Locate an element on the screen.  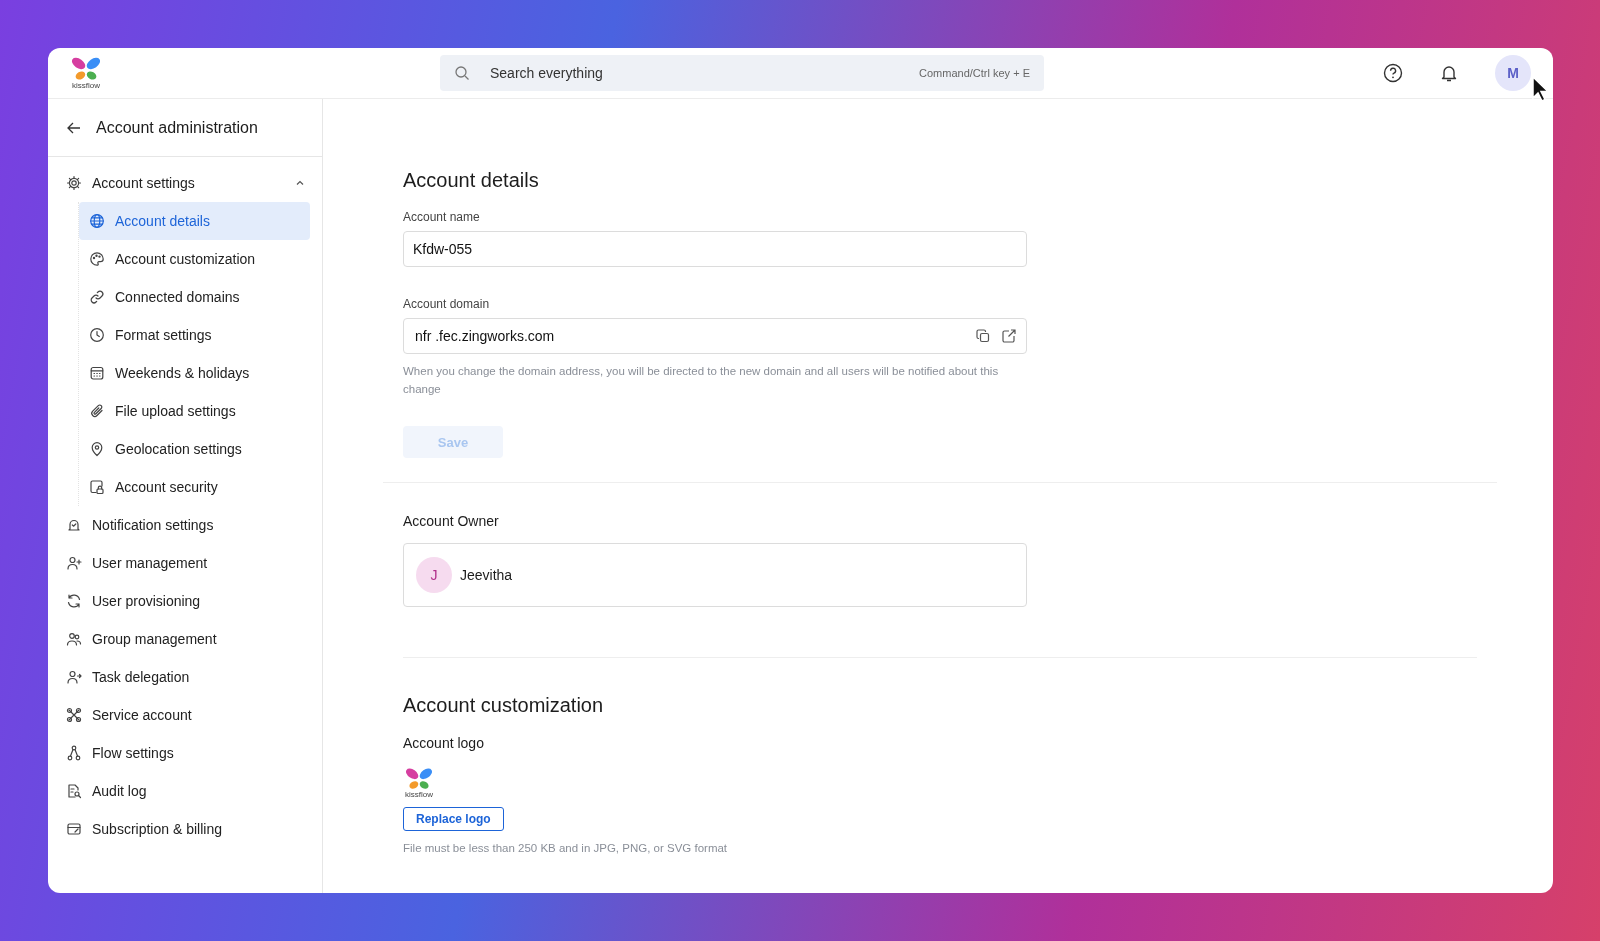
gear-icon is located at coordinates (74, 183).